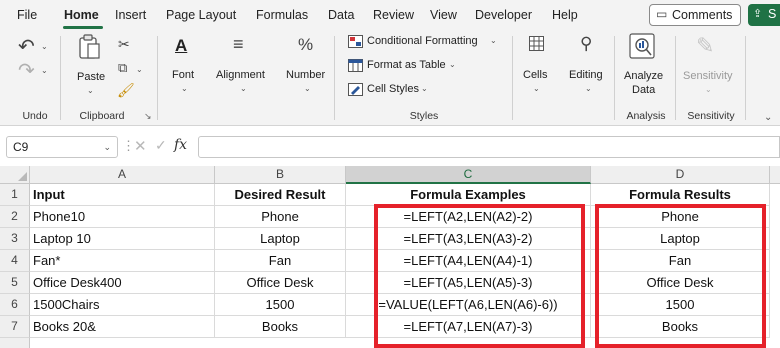 The image size is (780, 348). What do you see at coordinates (161, 145) in the screenshot?
I see `enter-icon: ✓` at bounding box center [161, 145].